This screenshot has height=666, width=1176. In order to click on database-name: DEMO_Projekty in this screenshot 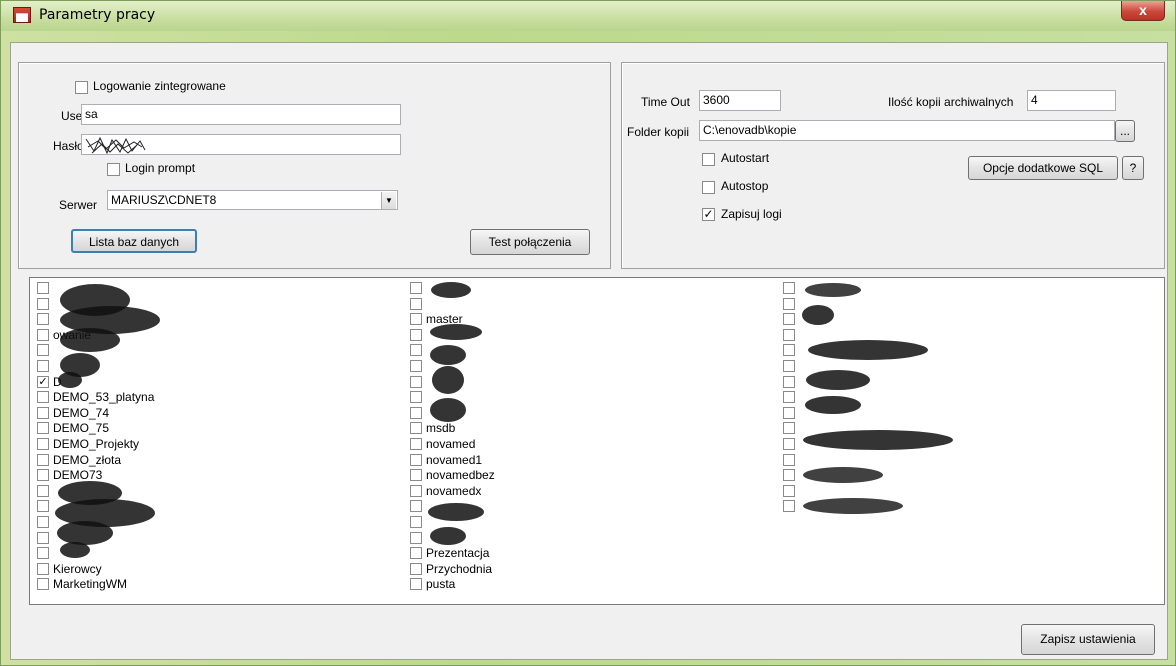, I will do `click(96, 443)`.